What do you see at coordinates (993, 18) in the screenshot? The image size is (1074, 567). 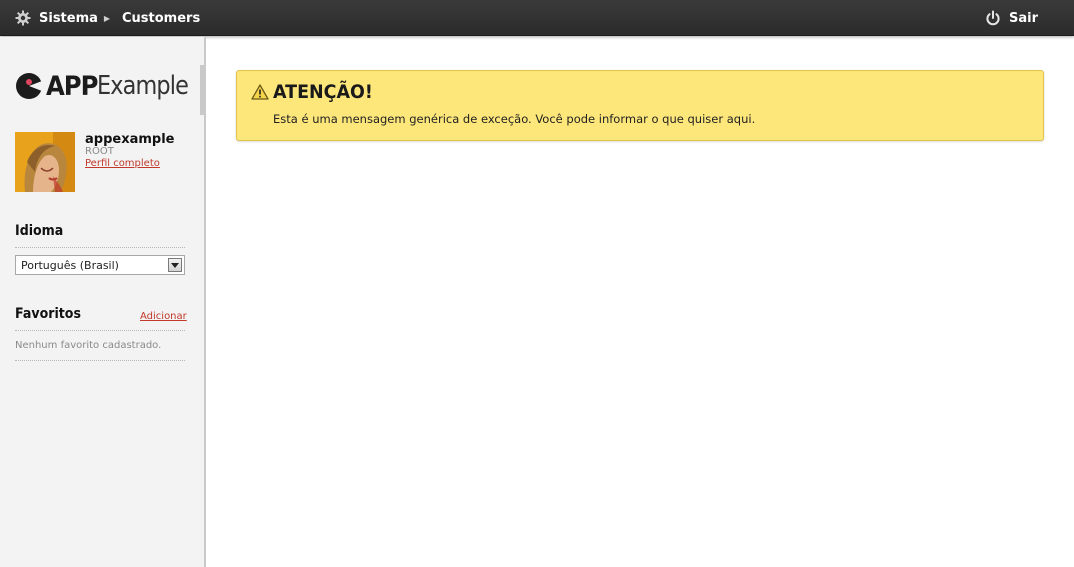 I see `power-icon` at bounding box center [993, 18].